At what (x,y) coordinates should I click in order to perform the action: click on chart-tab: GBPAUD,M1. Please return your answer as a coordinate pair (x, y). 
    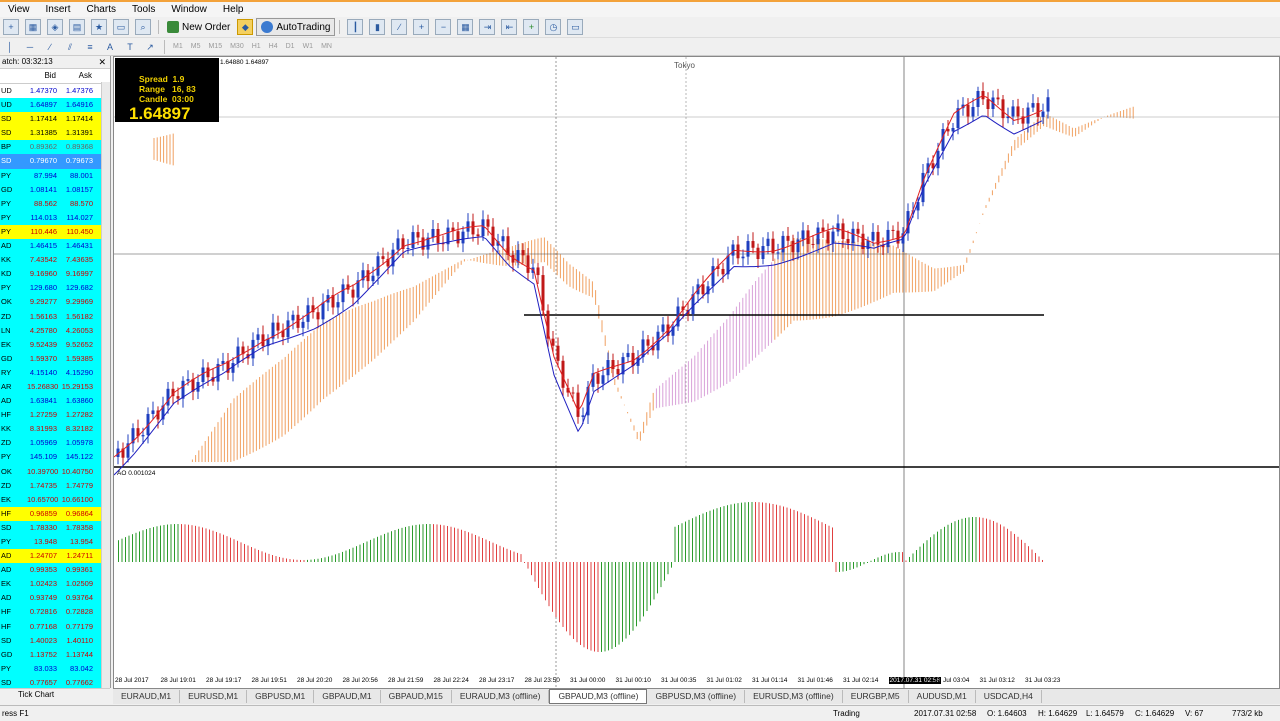
    Looking at the image, I should click on (347, 696).